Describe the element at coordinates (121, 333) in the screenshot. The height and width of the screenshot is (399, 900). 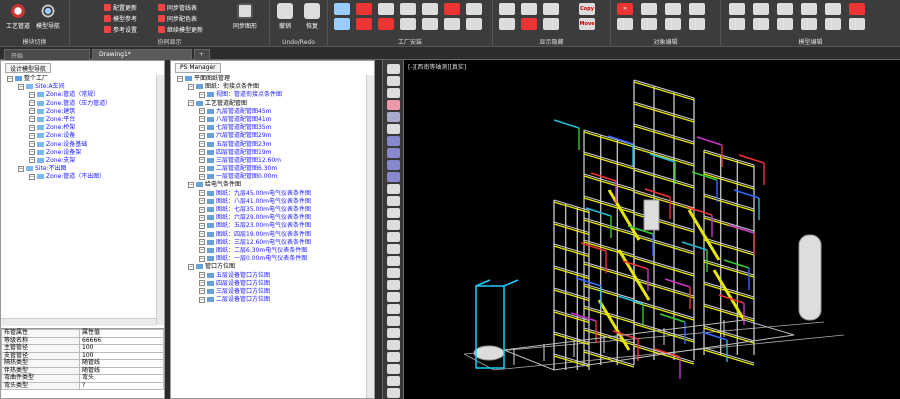
I see `property-value: 属性值` at that location.